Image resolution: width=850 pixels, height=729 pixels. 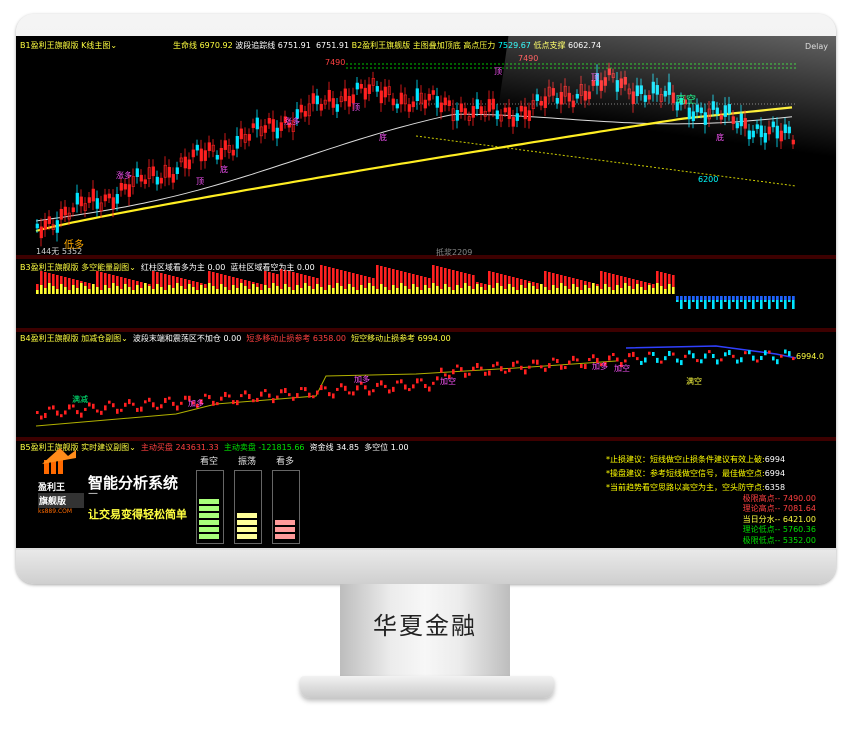 What do you see at coordinates (52, 488) in the screenshot?
I see `logo-line1: 盈利王` at bounding box center [52, 488].